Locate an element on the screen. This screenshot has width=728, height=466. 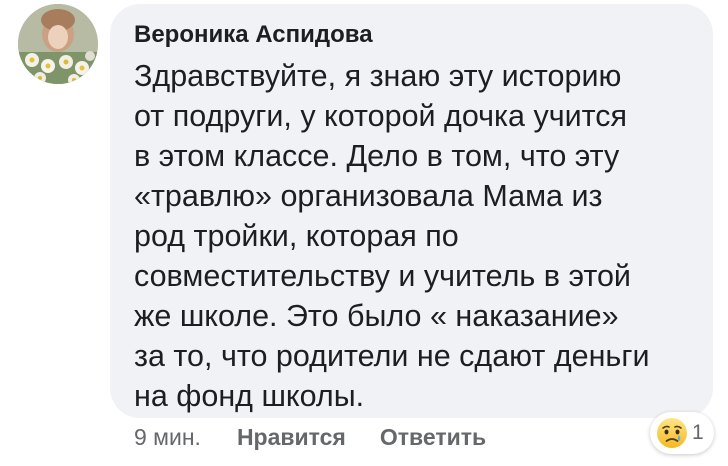
reply-button: Ответить is located at coordinates (433, 437).